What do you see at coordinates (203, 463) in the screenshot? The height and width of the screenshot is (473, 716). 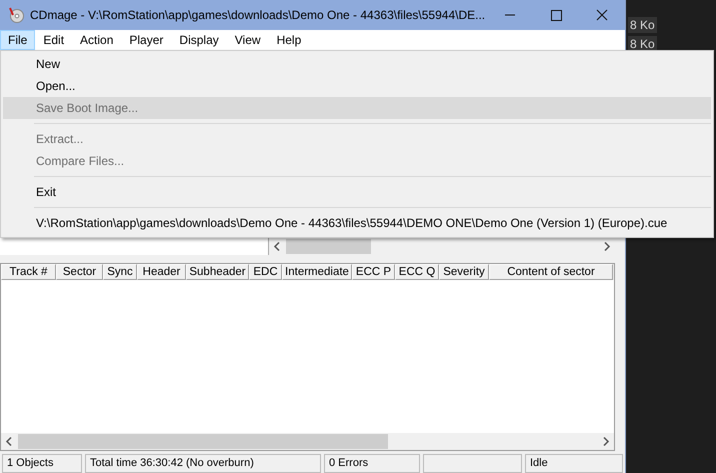 I see `status-pane: Total time 36:30:42 (No overburn)` at bounding box center [203, 463].